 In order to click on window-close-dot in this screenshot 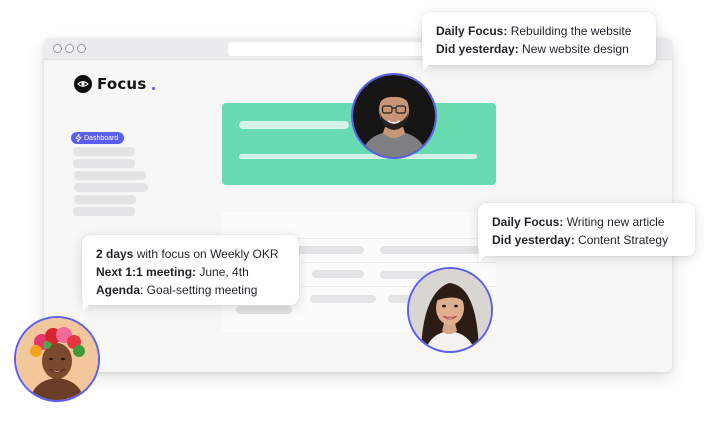, I will do `click(57, 48)`.